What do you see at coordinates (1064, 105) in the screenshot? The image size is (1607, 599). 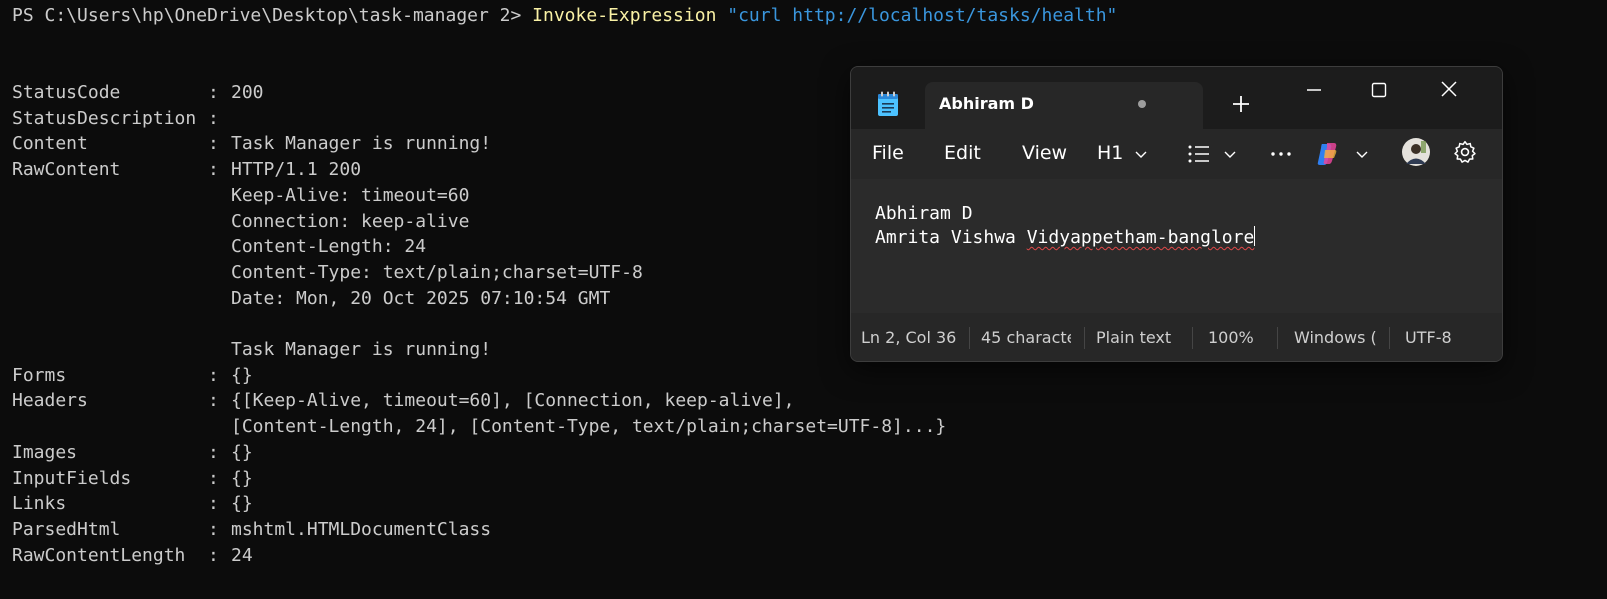 I see `tab-abhiram-d: Abhiram D` at bounding box center [1064, 105].